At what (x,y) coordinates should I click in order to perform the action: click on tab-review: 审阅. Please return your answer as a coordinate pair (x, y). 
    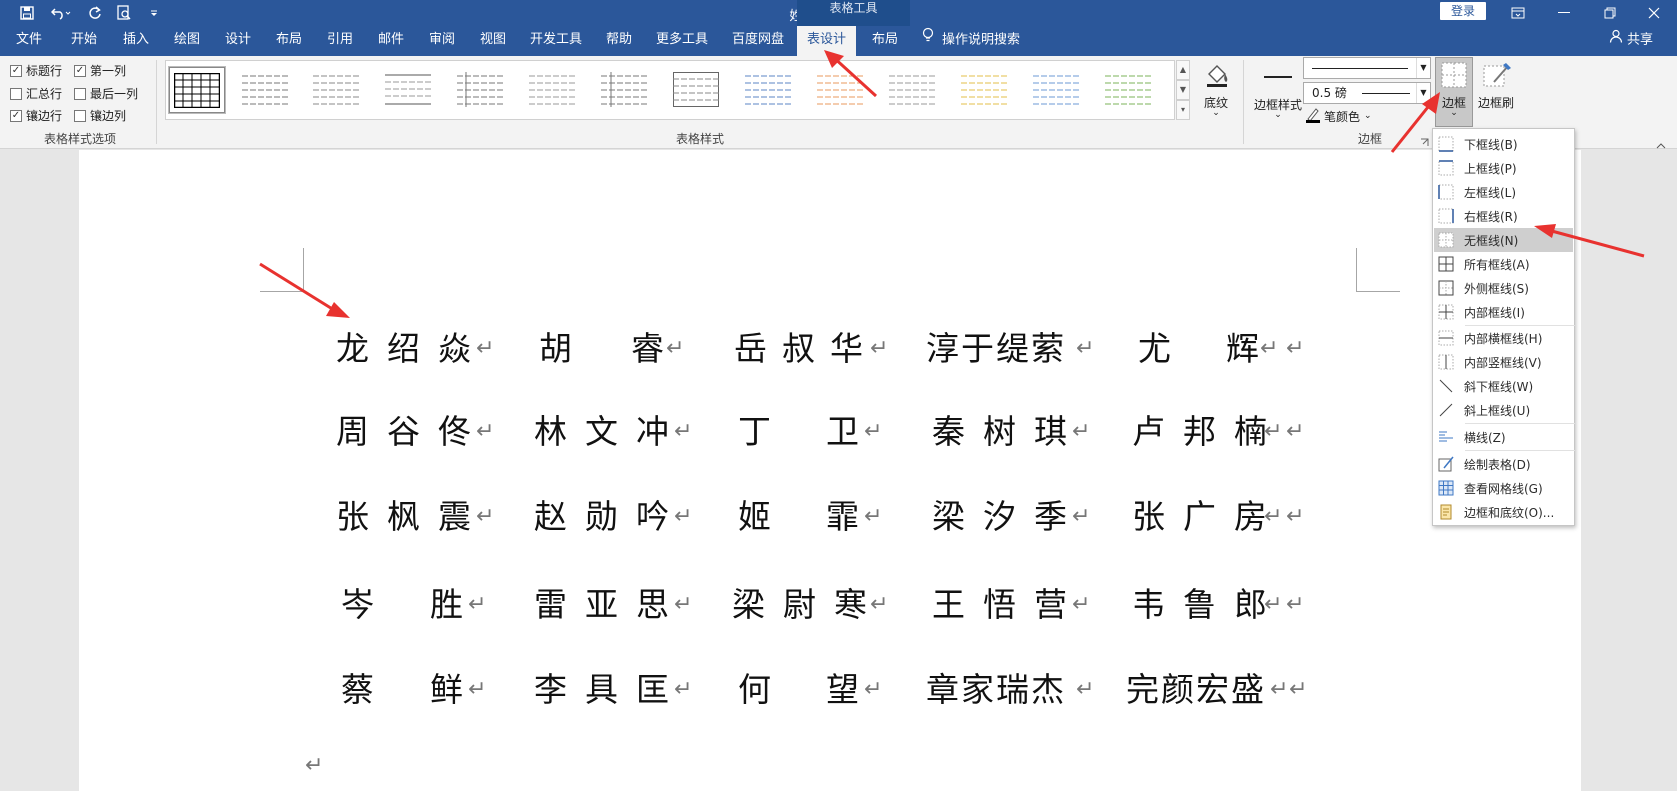
    Looking at the image, I should click on (442, 41).